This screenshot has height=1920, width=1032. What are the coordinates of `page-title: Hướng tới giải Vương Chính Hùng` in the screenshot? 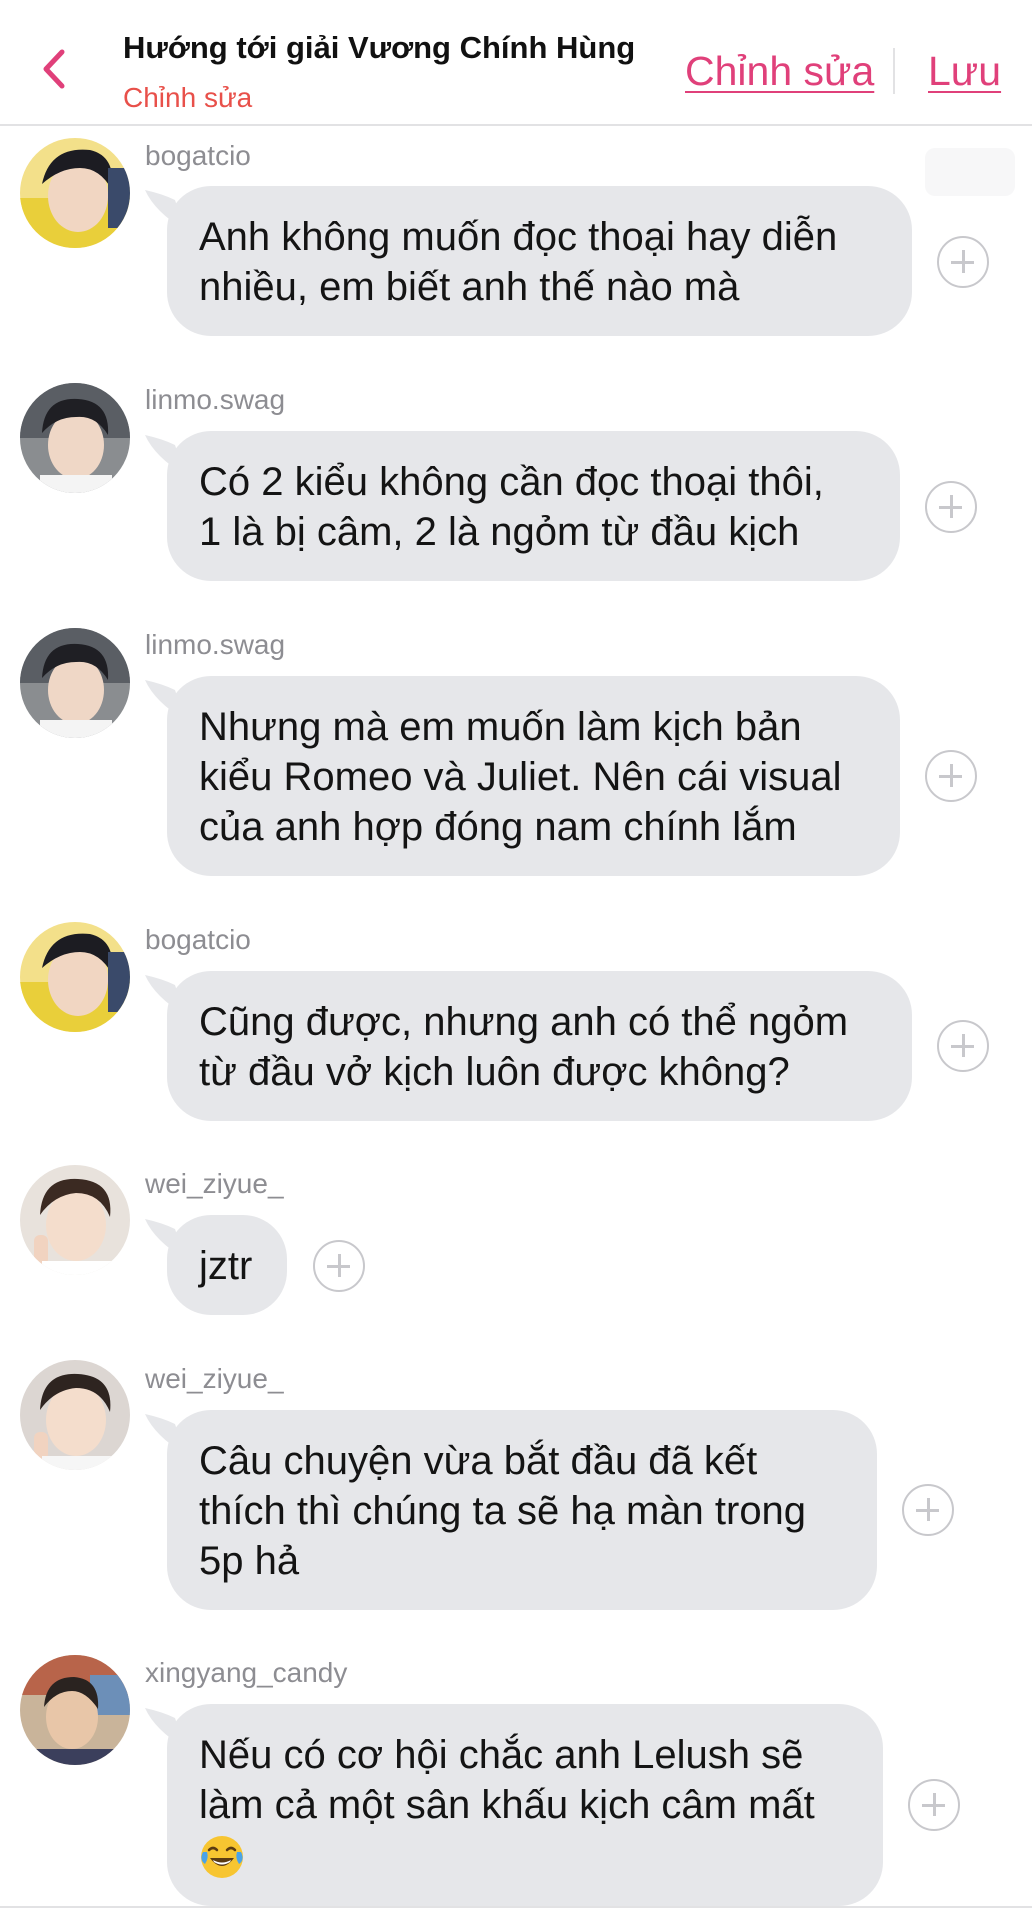 It's located at (379, 47).